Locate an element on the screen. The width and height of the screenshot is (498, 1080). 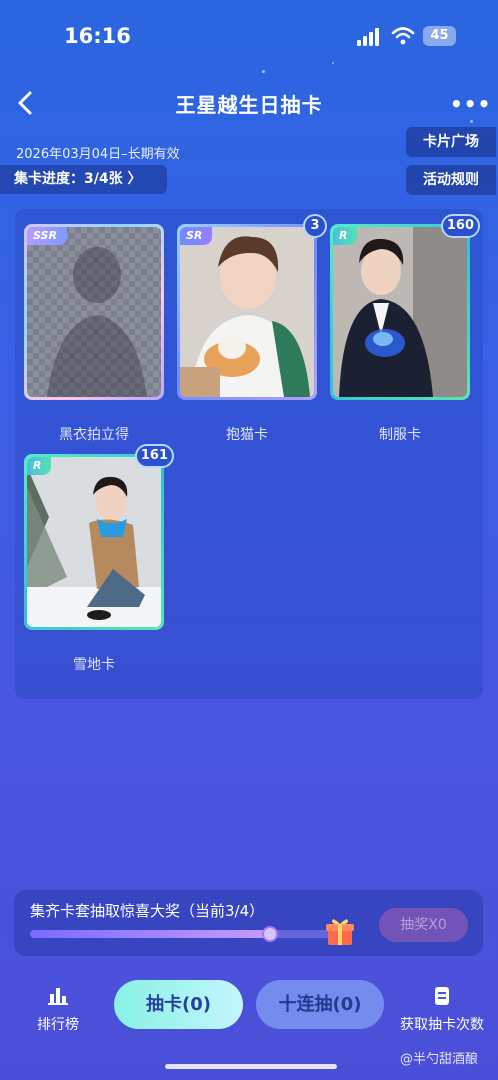
get-draw-count-button: 获取抽卡次数 is located at coordinates (442, 1010).